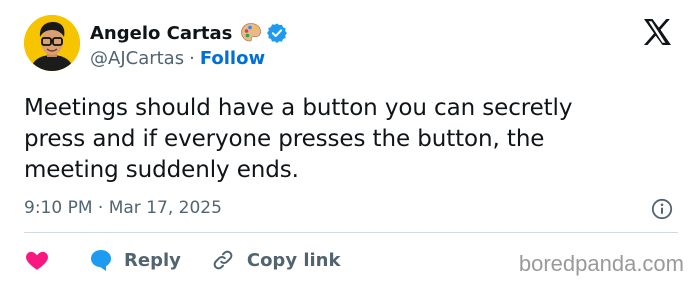  What do you see at coordinates (657, 32) in the screenshot?
I see `x-logo-icon` at bounding box center [657, 32].